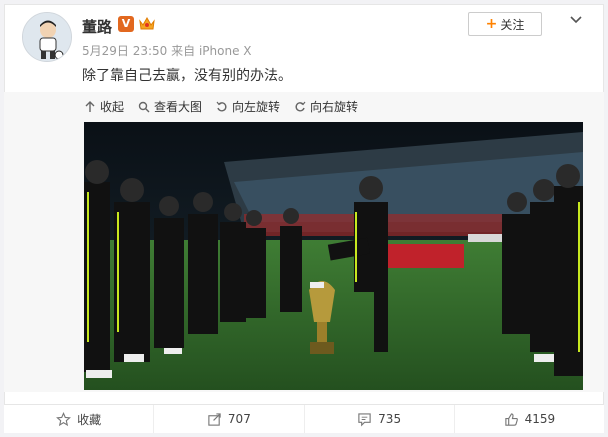 The height and width of the screenshot is (437, 608). Describe the element at coordinates (124, 51) in the screenshot. I see `post-timestamp: 5月29日 23:50` at that location.